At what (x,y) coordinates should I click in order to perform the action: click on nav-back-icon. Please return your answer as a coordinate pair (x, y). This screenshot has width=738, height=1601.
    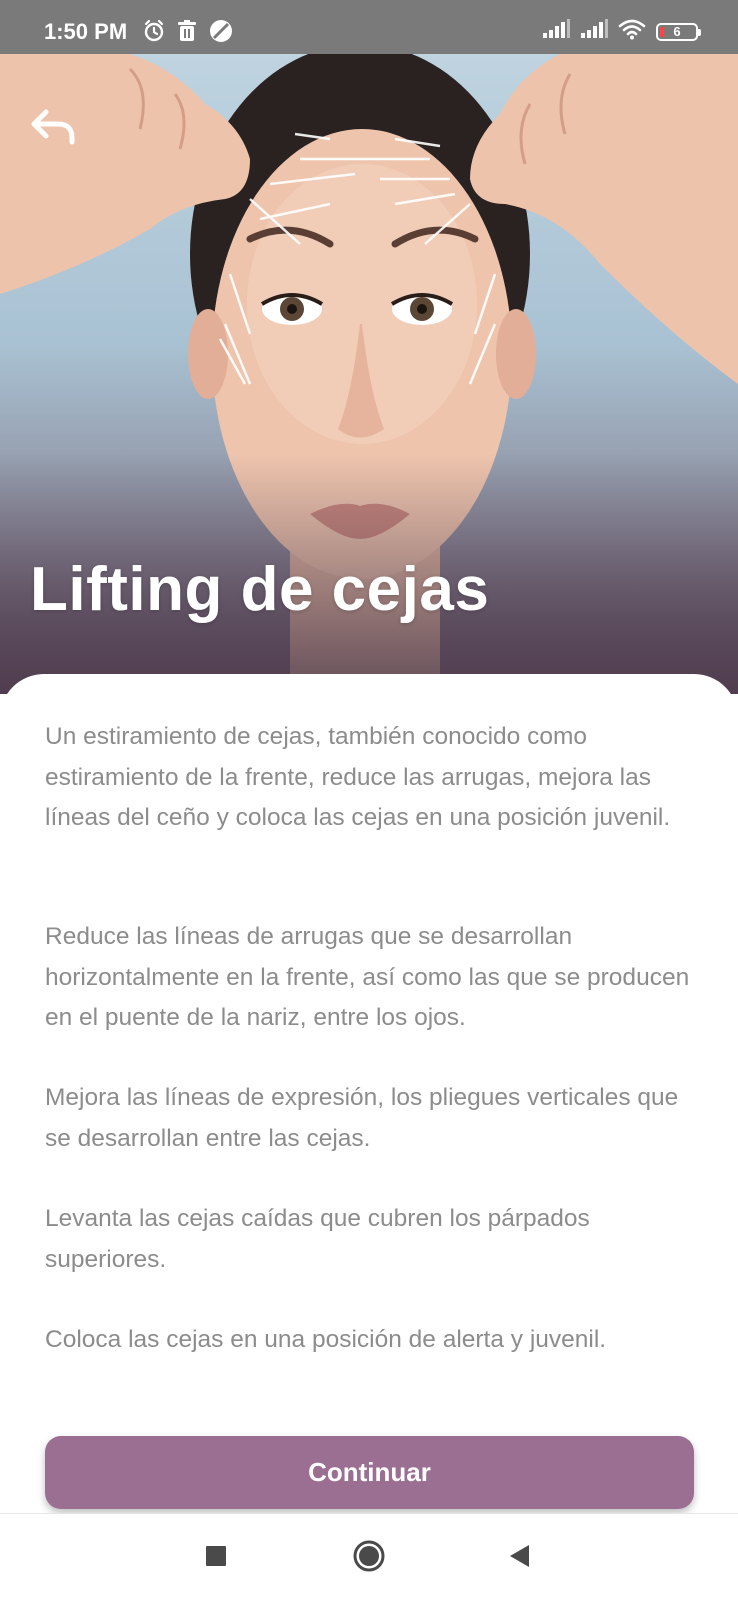
    Looking at the image, I should click on (520, 1558).